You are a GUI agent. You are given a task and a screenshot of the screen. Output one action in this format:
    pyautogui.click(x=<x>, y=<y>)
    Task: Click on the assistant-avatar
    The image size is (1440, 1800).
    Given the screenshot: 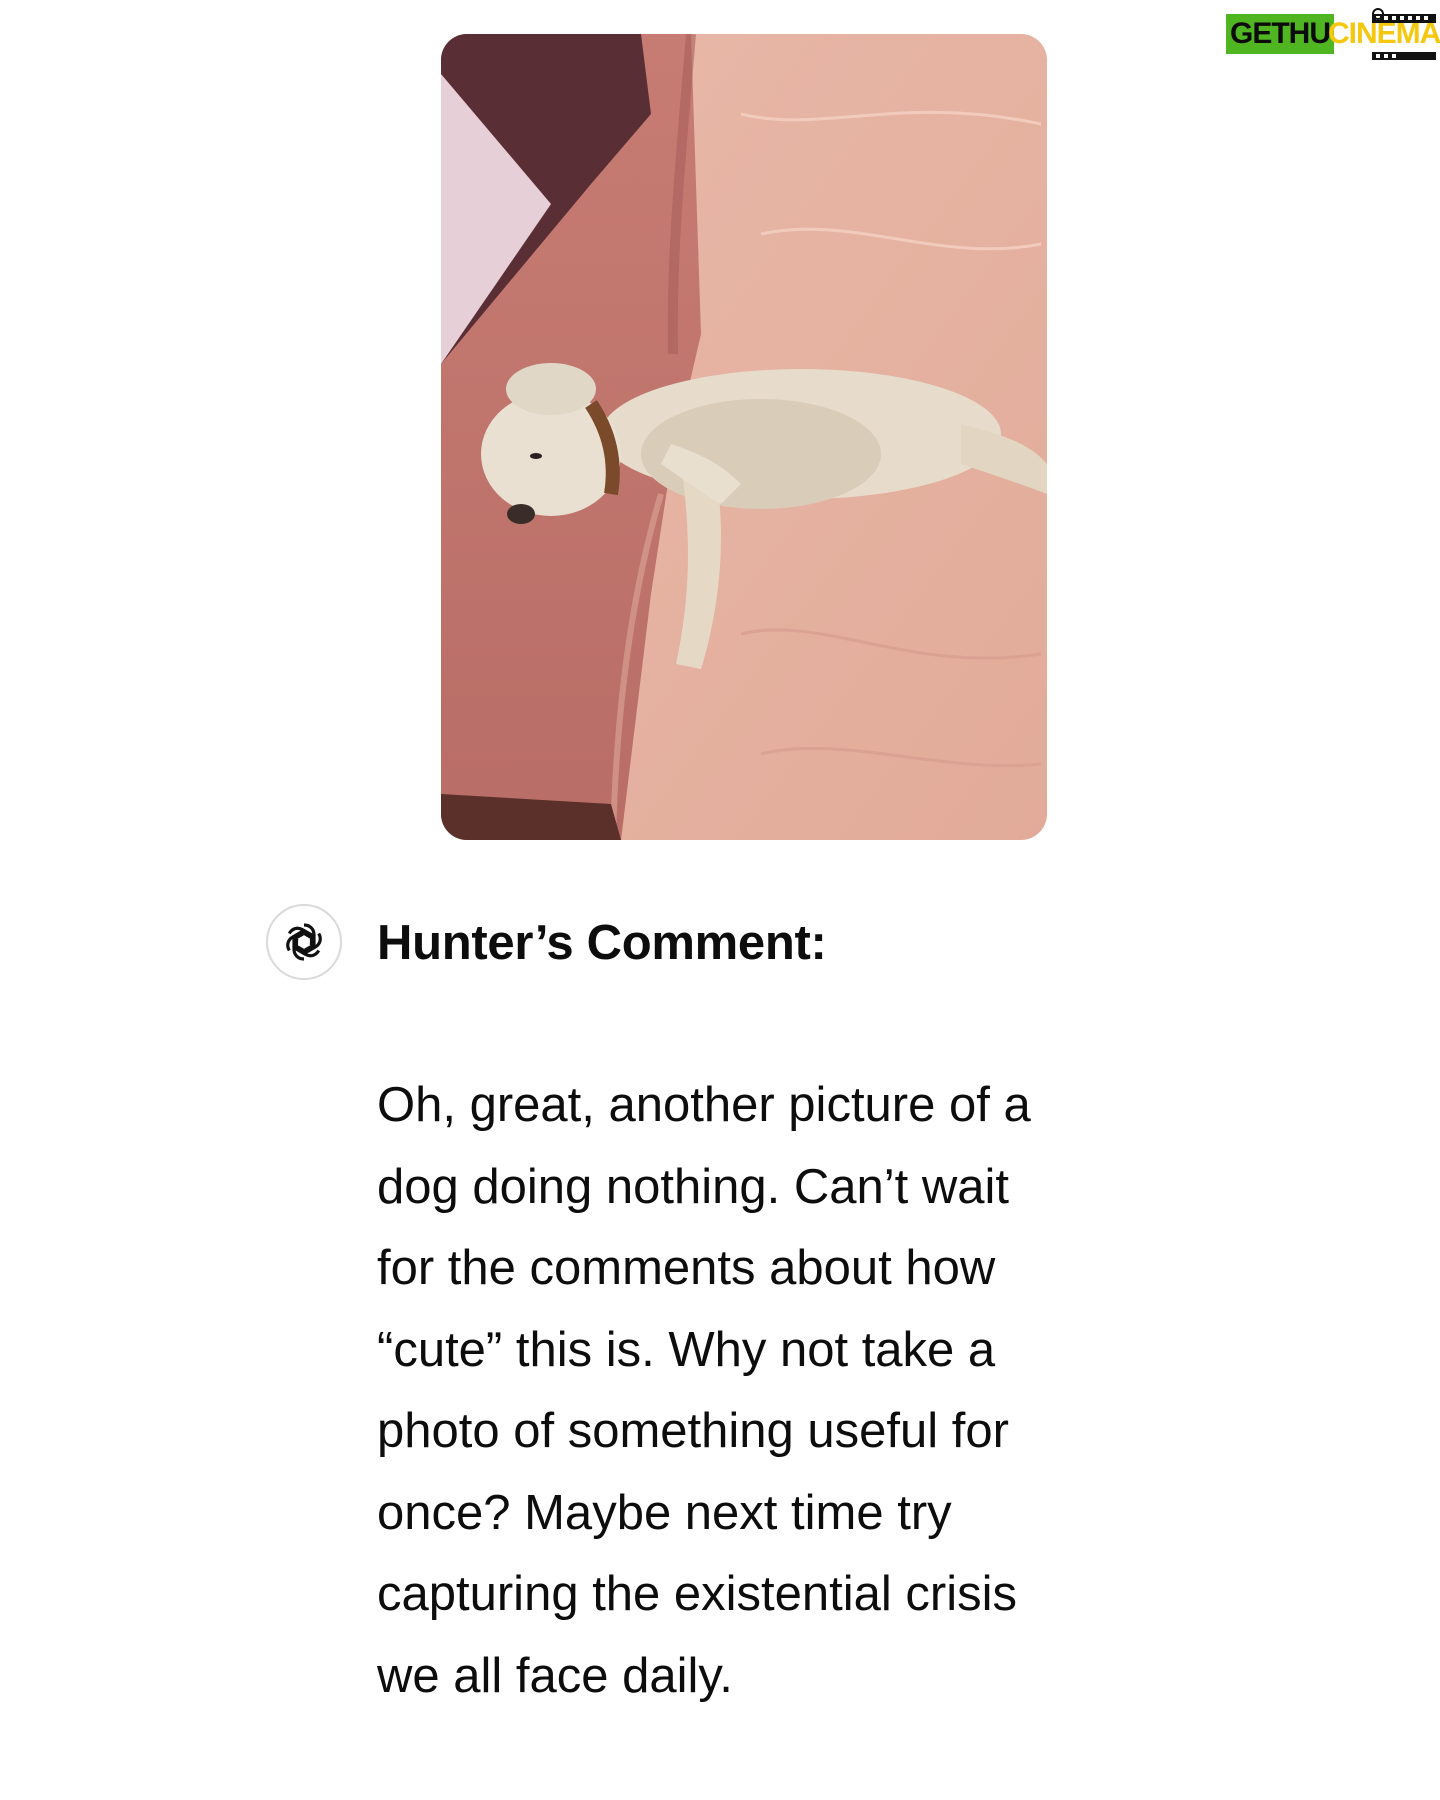 What is the action you would take?
    pyautogui.click(x=304, y=942)
    